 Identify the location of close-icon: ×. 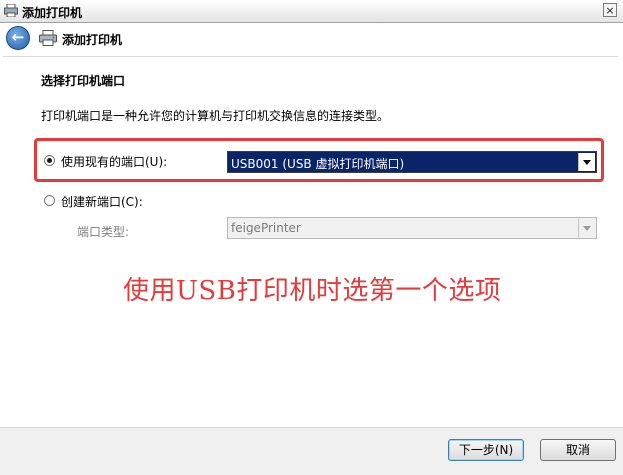
(610, 10).